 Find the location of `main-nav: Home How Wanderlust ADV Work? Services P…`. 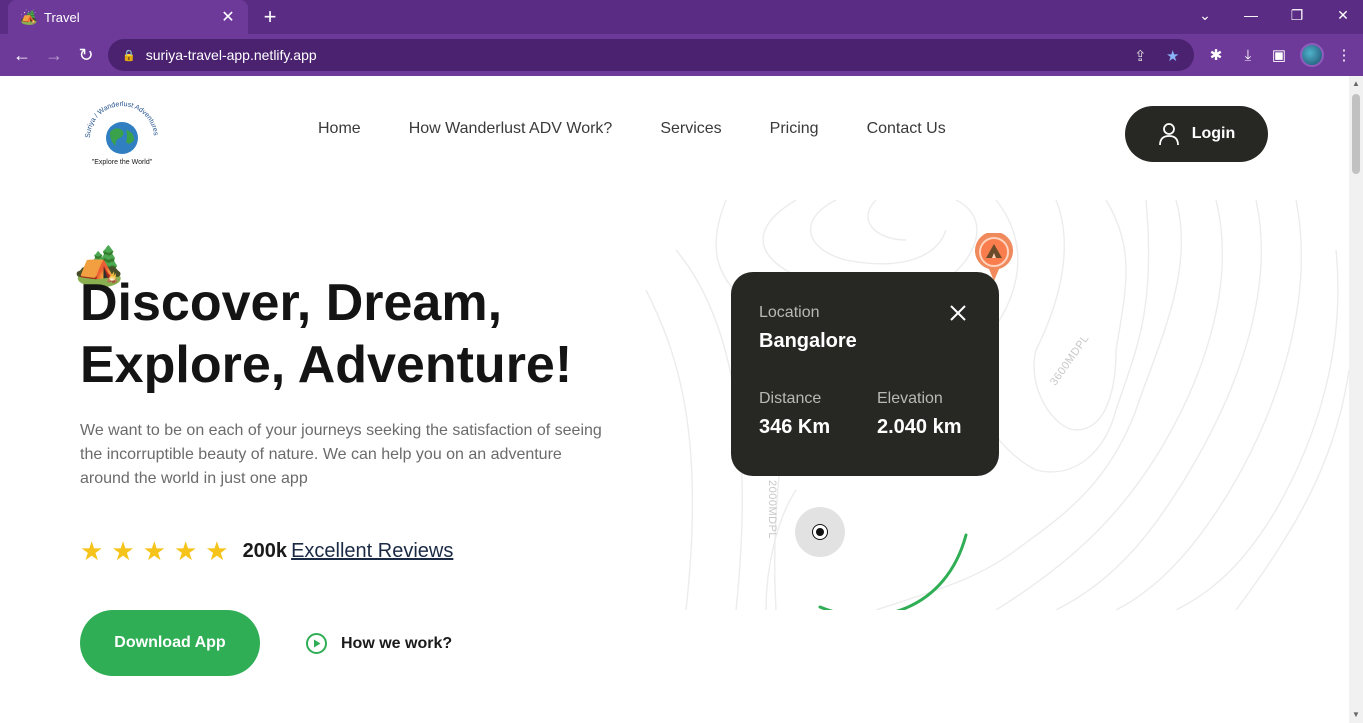

main-nav: Home How Wanderlust ADV Work? Services P… is located at coordinates (656, 129).